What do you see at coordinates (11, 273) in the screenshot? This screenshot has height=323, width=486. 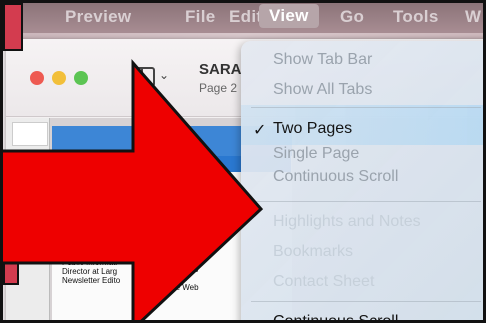 I see `left-red-marker-bottom` at bounding box center [11, 273].